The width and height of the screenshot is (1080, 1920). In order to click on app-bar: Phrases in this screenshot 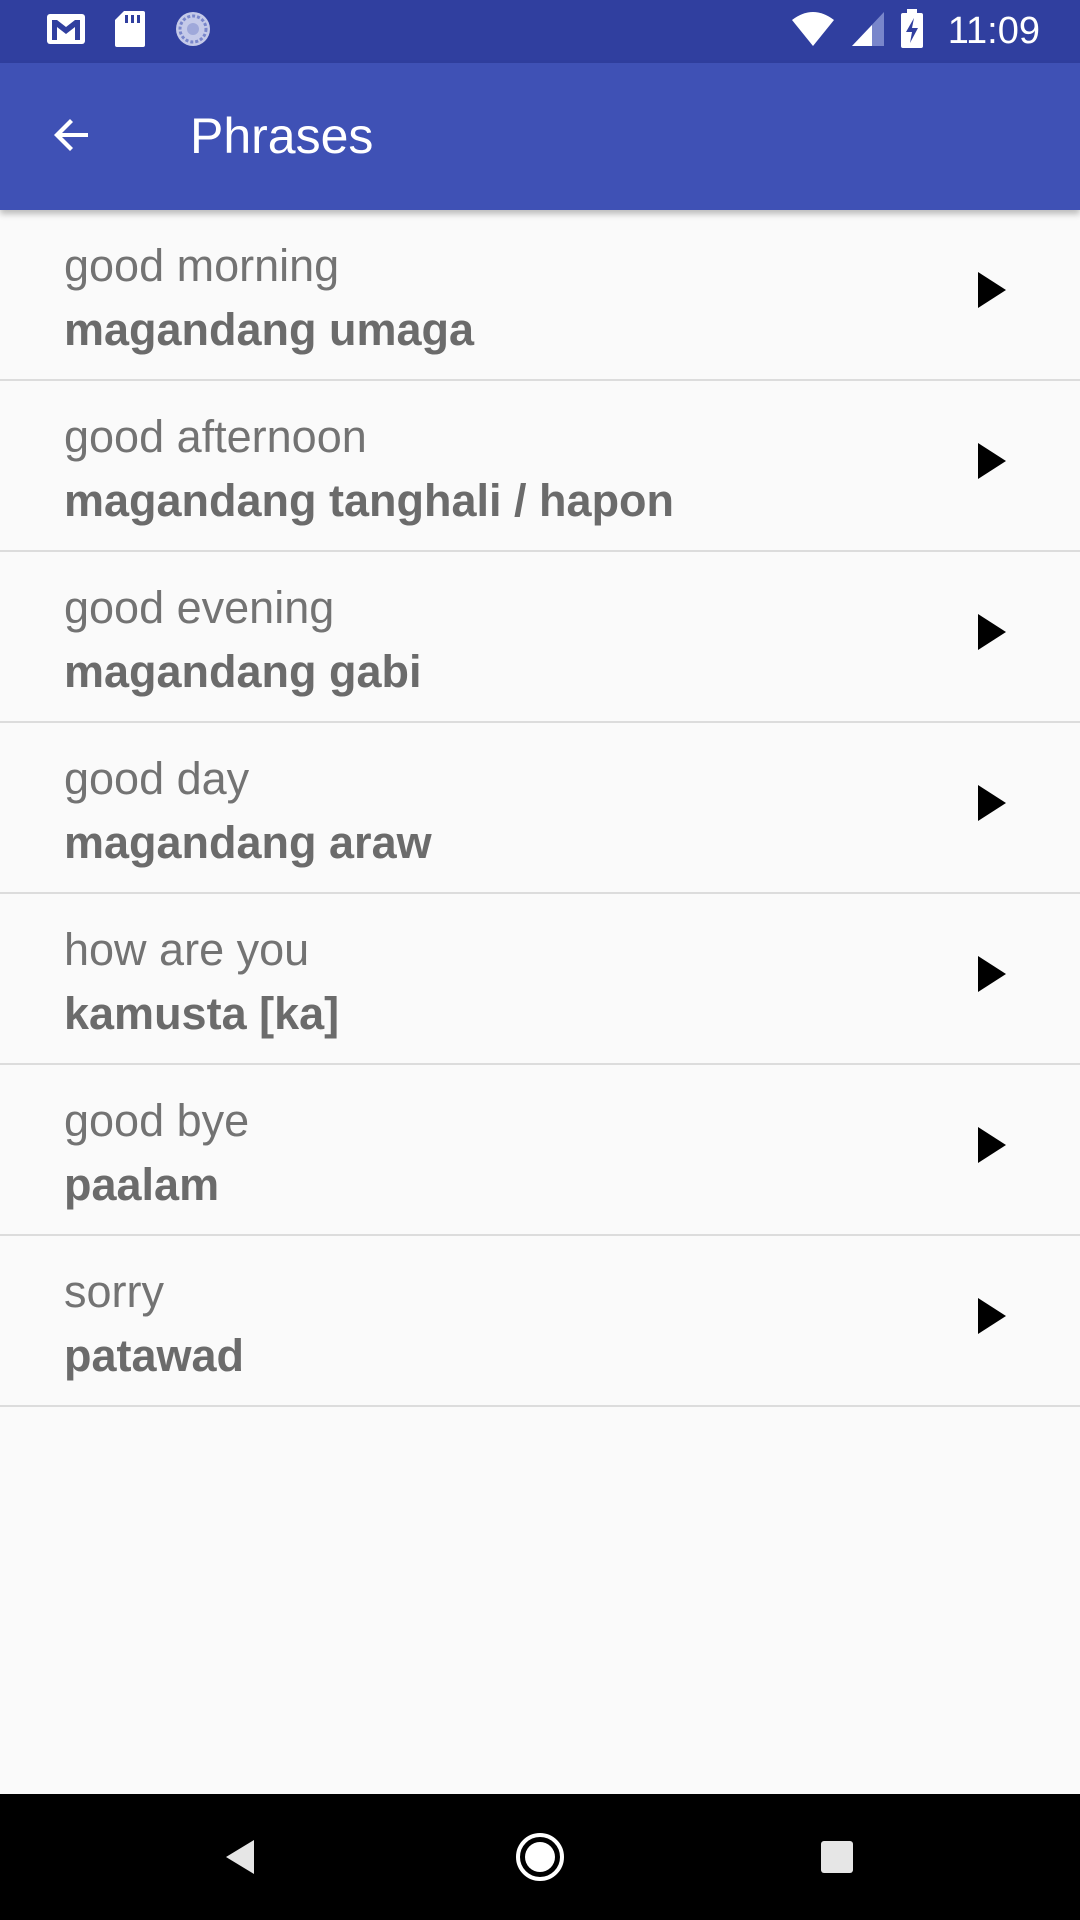, I will do `click(540, 136)`.